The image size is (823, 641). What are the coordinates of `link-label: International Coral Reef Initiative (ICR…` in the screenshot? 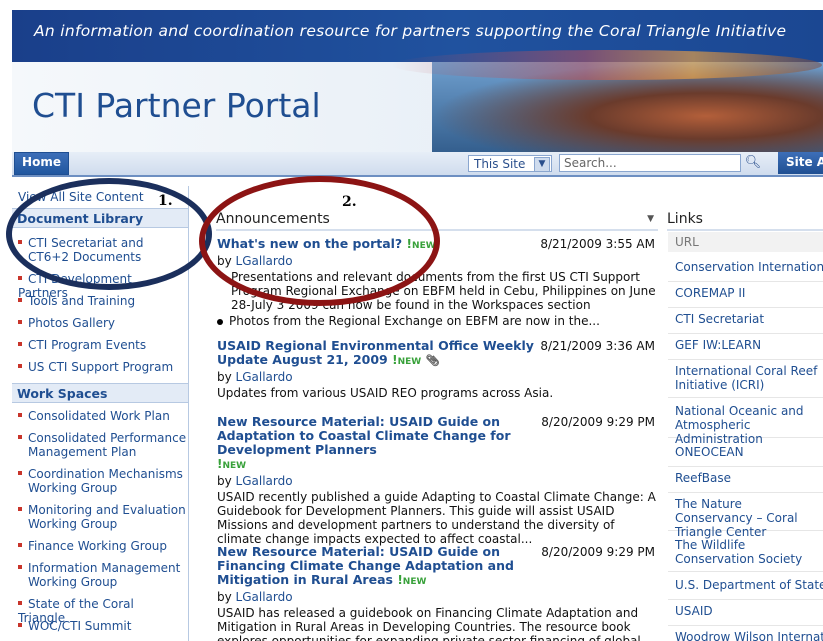 It's located at (746, 378).